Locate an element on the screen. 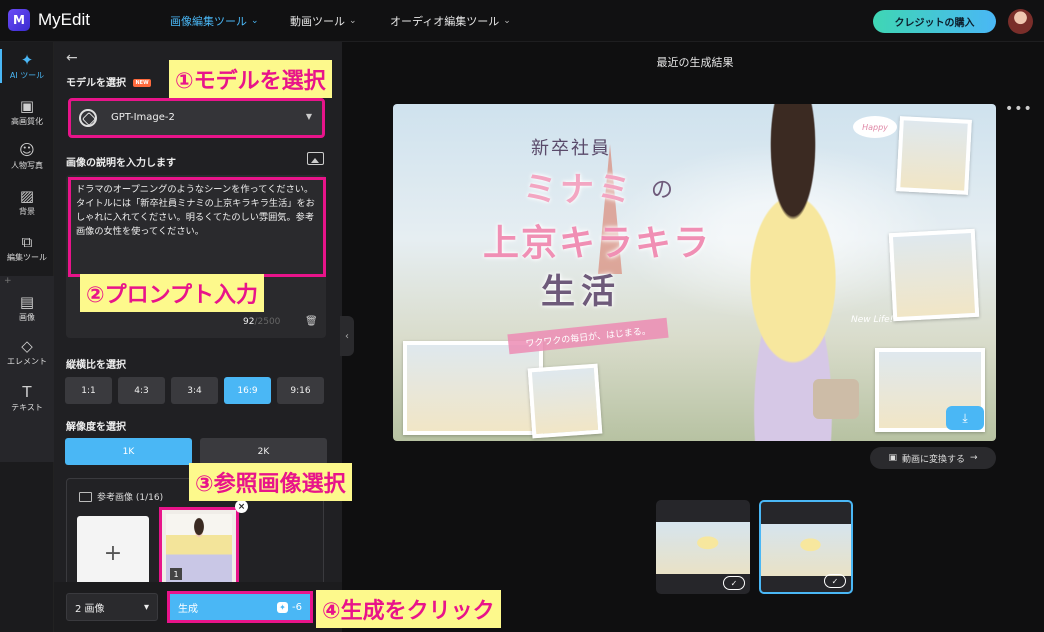 The height and width of the screenshot is (632, 1044). rail-item-text: T テキスト is located at coordinates (27, 398).